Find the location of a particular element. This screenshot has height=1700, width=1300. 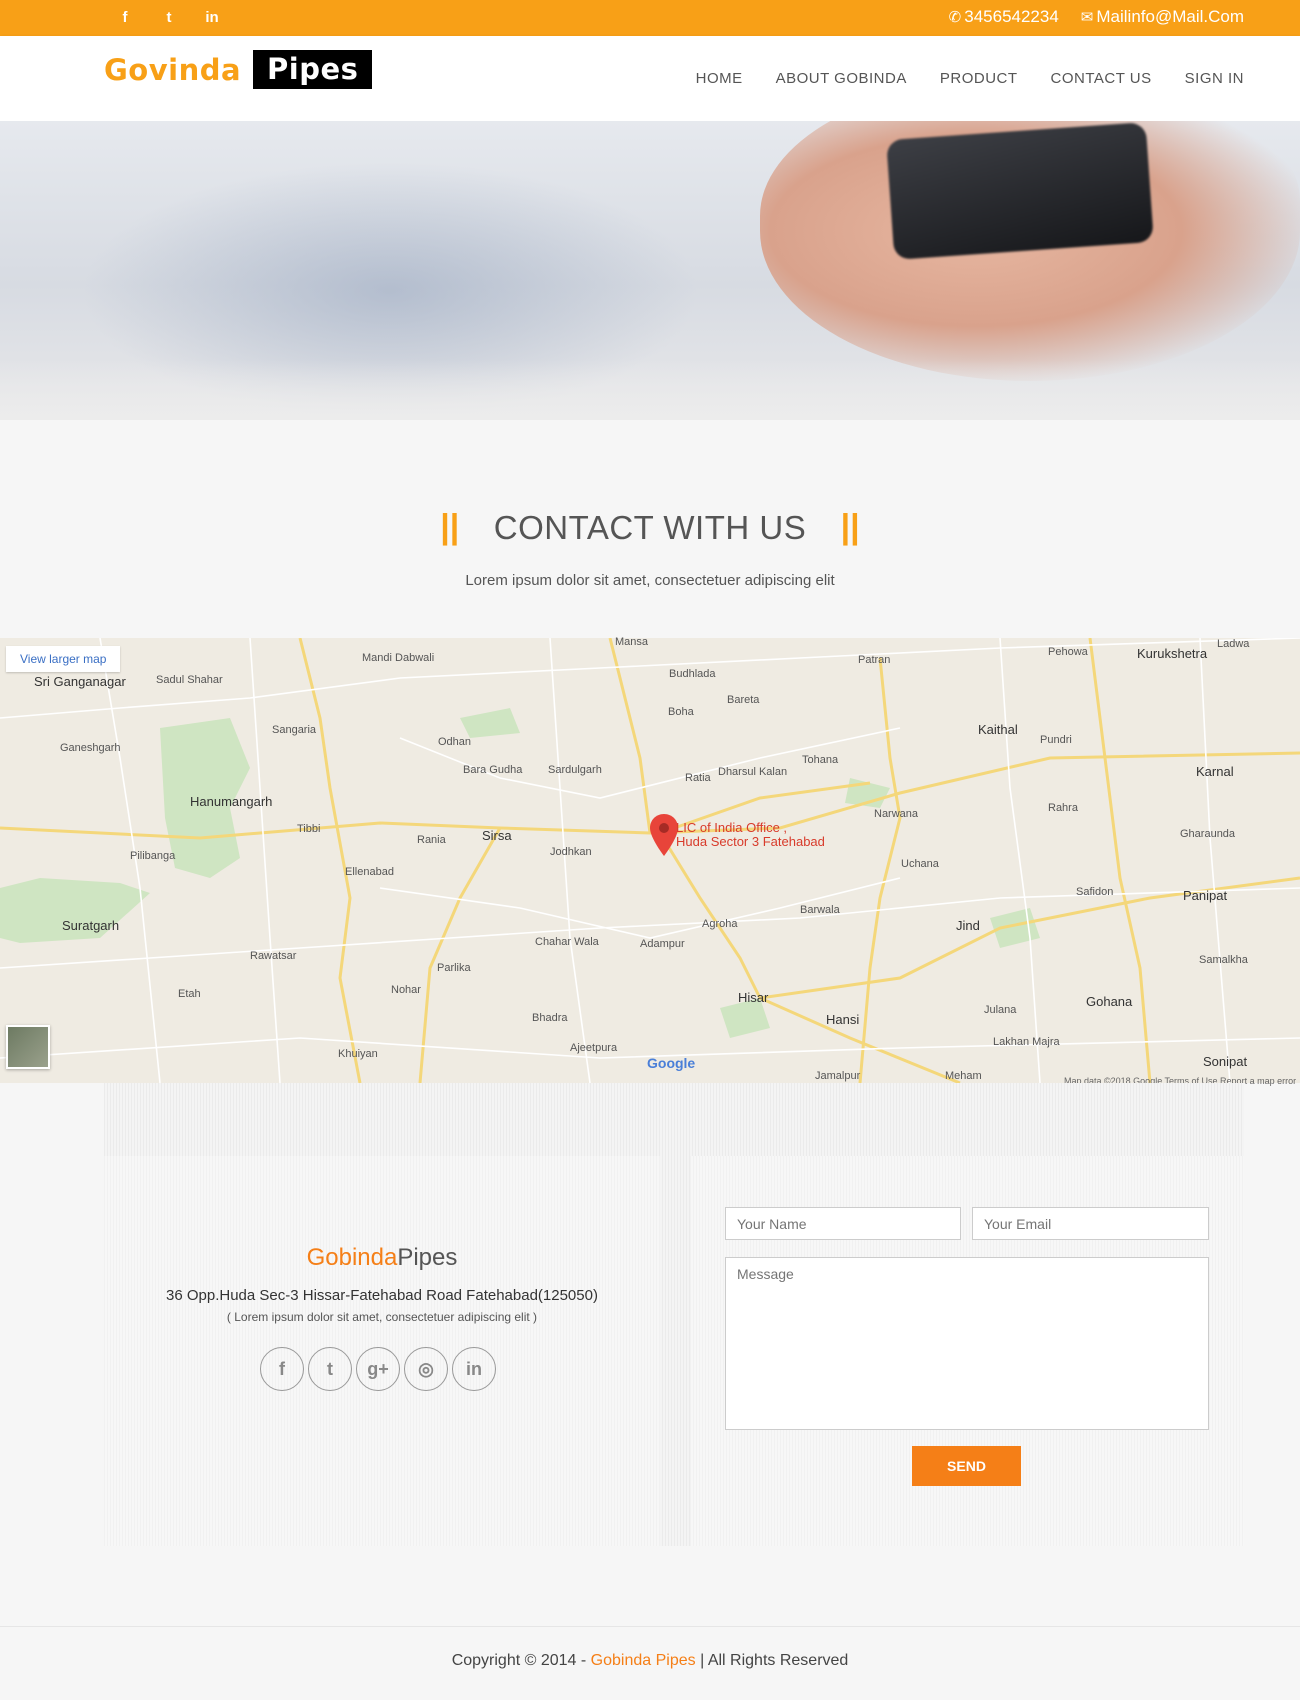

nav-product: PRODUCT is located at coordinates (979, 78).